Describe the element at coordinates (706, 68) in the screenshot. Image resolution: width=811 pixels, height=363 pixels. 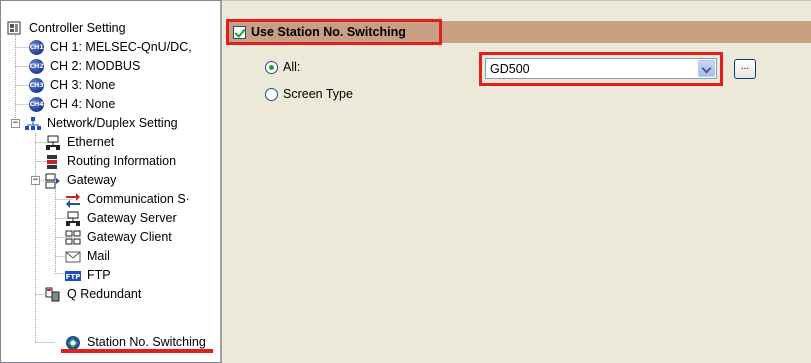
I see `chevron-down-icon` at that location.